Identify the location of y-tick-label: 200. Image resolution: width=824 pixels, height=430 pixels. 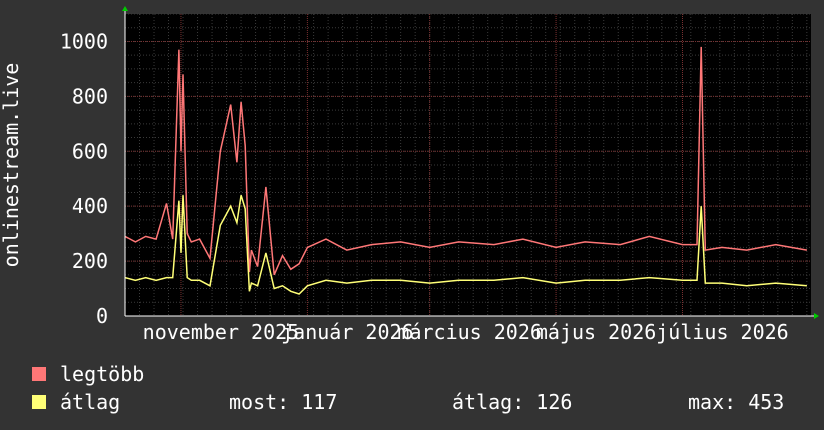
(90, 261).